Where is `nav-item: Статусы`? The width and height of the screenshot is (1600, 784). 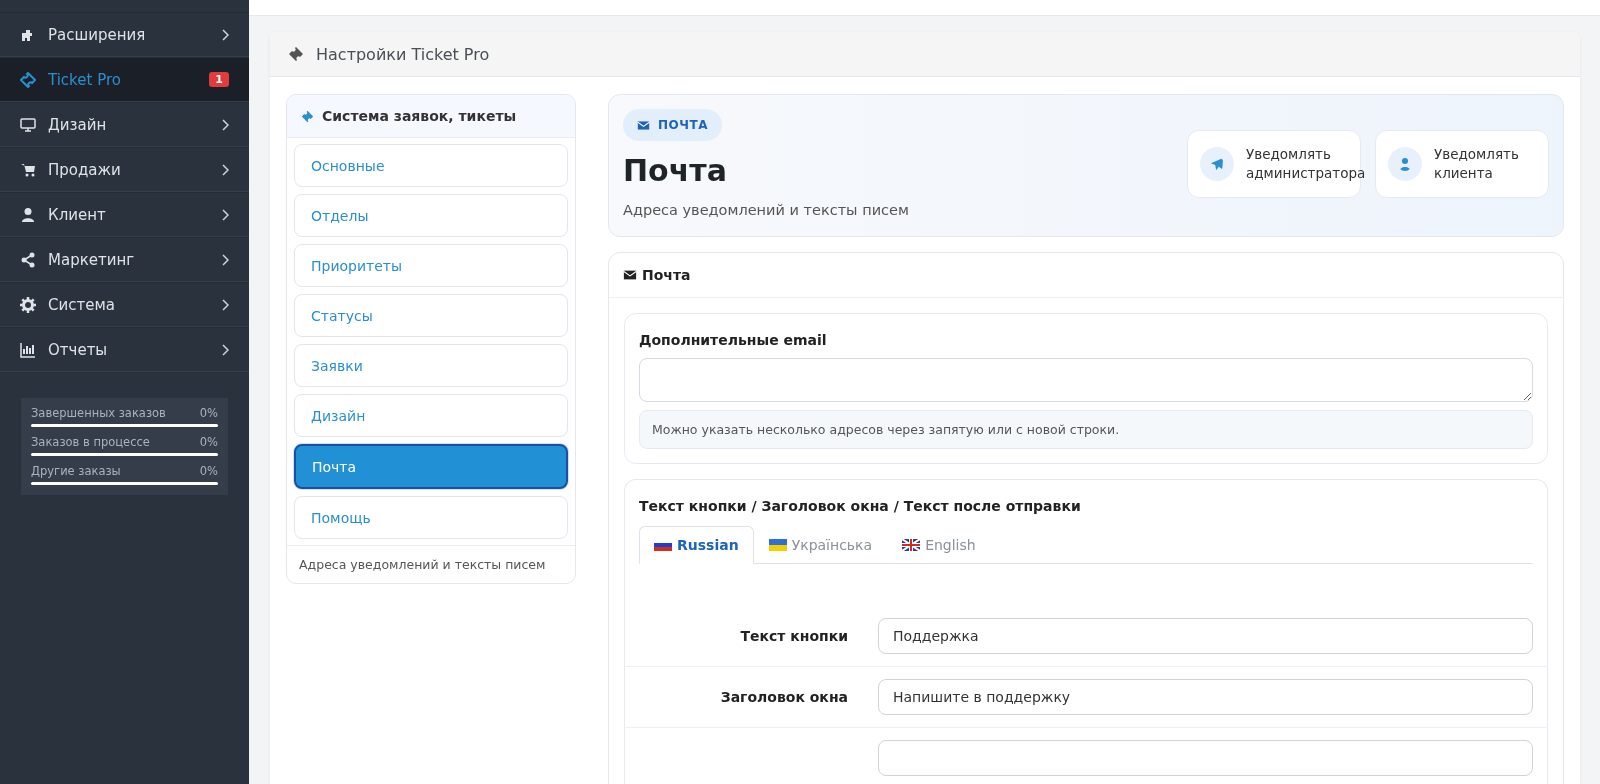
nav-item: Статусы is located at coordinates (431, 315).